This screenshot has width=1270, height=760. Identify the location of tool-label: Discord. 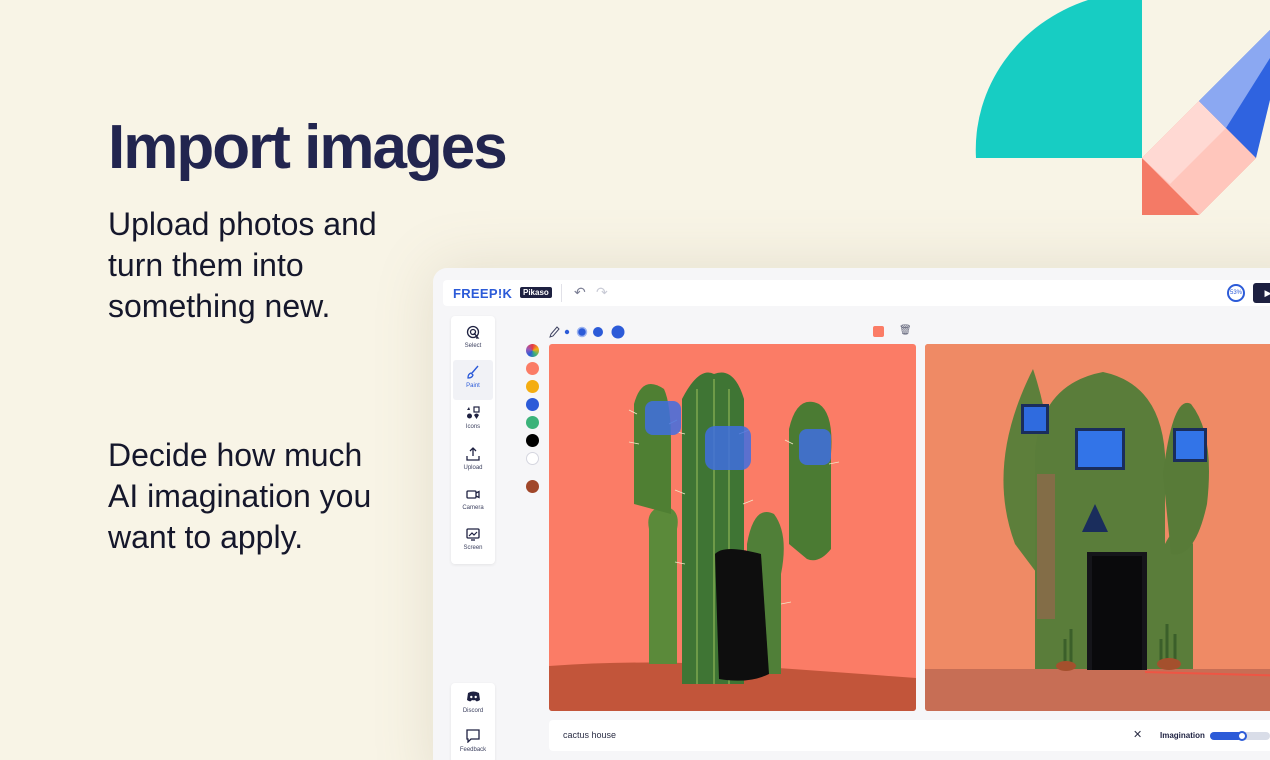
(473, 711).